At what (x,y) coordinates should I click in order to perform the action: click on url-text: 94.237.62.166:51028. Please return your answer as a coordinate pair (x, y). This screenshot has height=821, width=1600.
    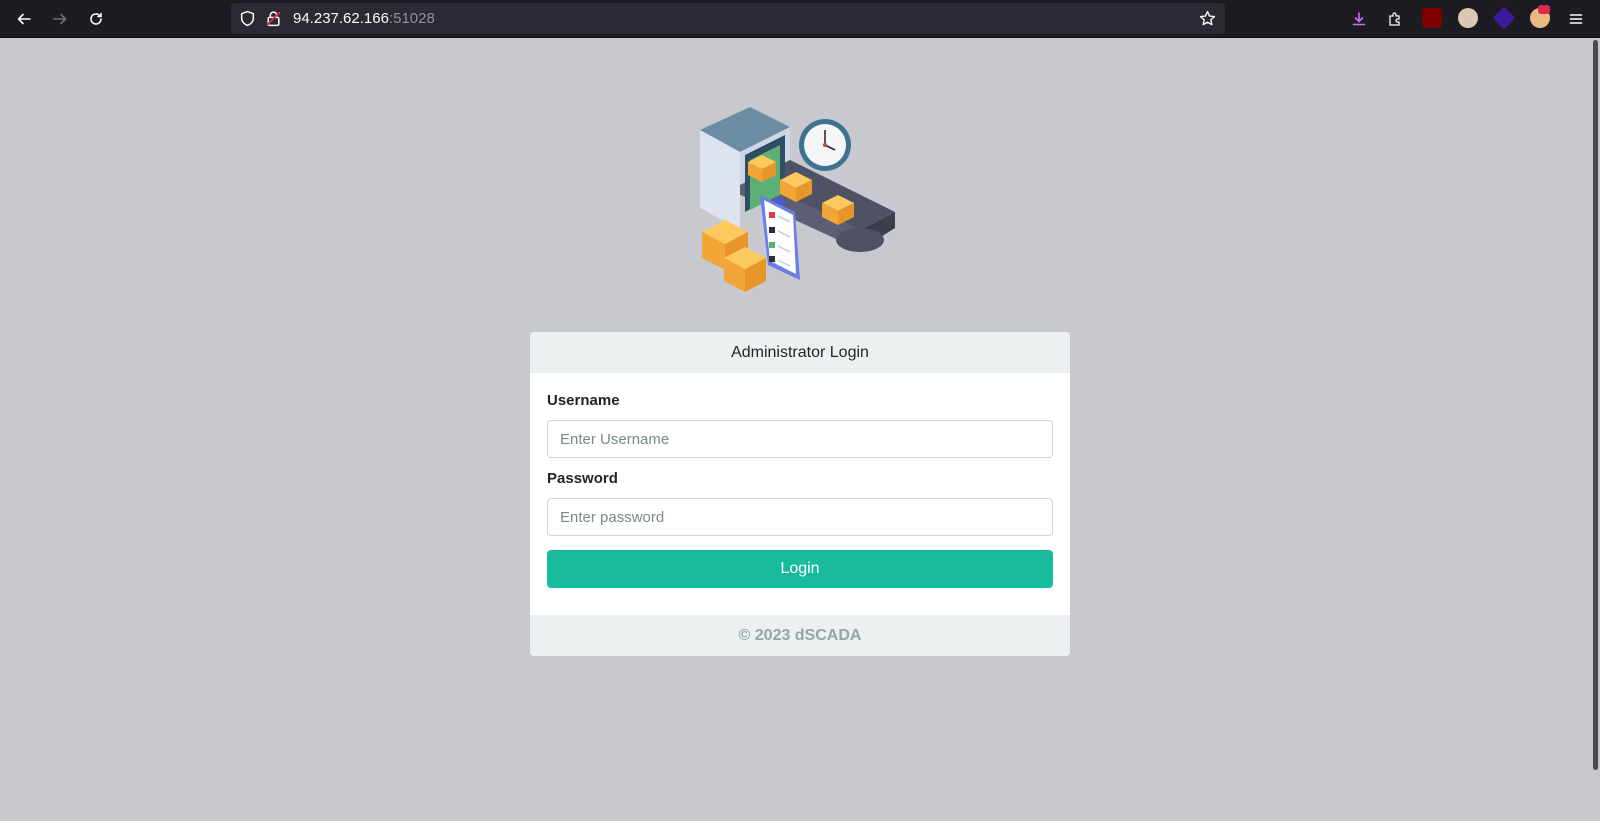
    Looking at the image, I should click on (364, 18).